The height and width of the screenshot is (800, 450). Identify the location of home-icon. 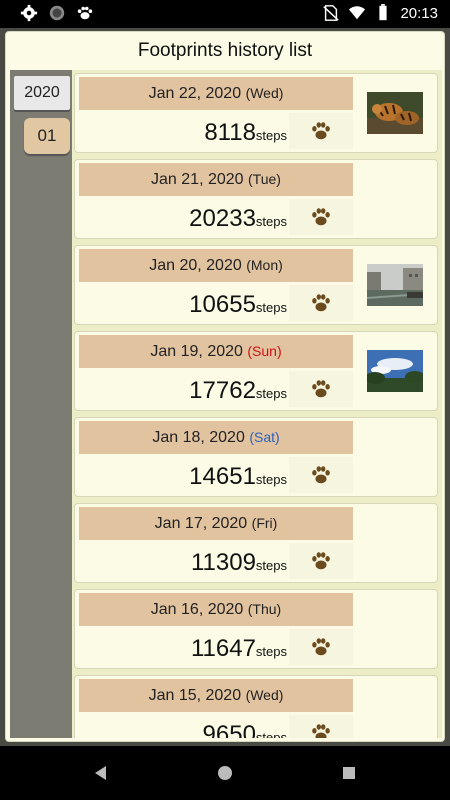
(225, 773).